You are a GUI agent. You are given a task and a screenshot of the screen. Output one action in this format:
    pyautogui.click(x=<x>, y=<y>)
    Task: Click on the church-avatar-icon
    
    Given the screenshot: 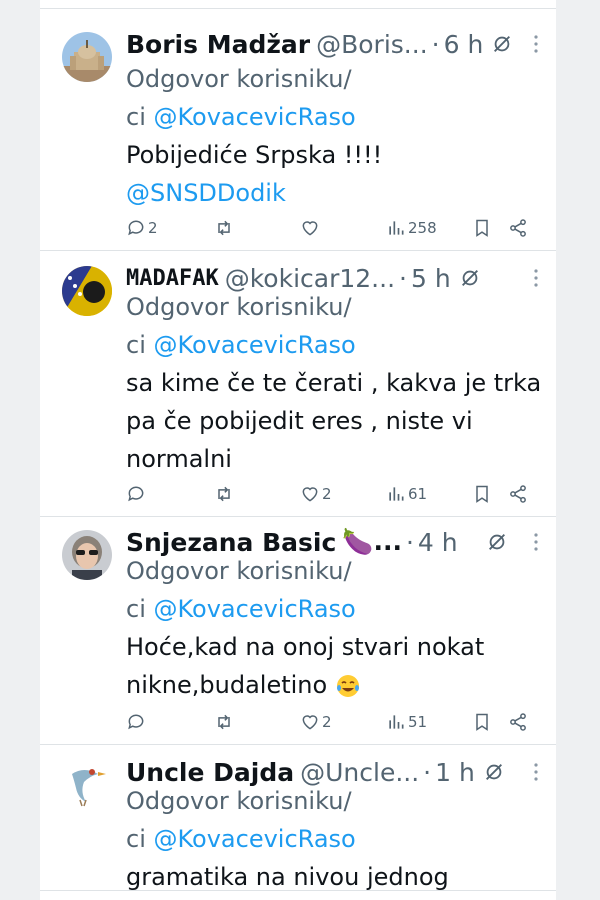 What is the action you would take?
    pyautogui.click(x=87, y=57)
    